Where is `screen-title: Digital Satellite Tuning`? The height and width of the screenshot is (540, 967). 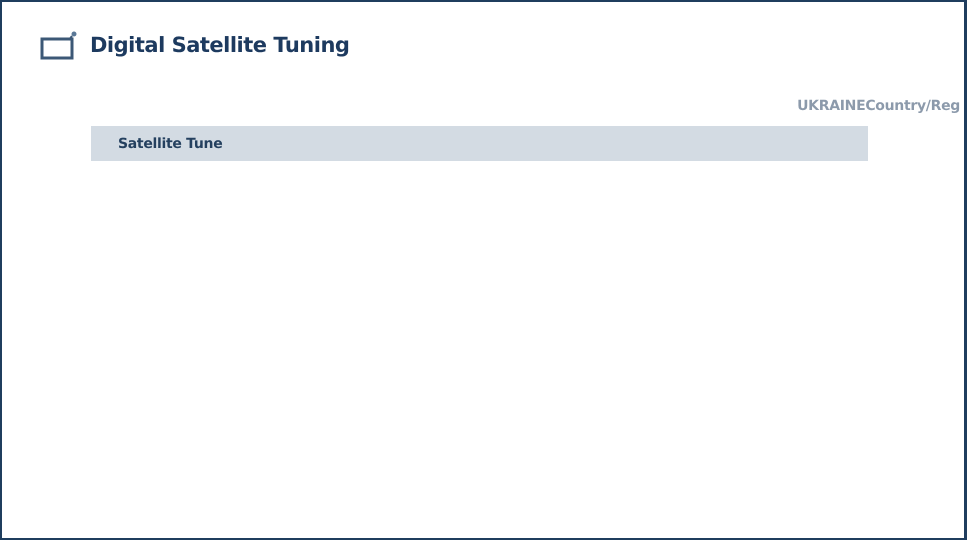
screen-title: Digital Satellite Tuning is located at coordinates (220, 45).